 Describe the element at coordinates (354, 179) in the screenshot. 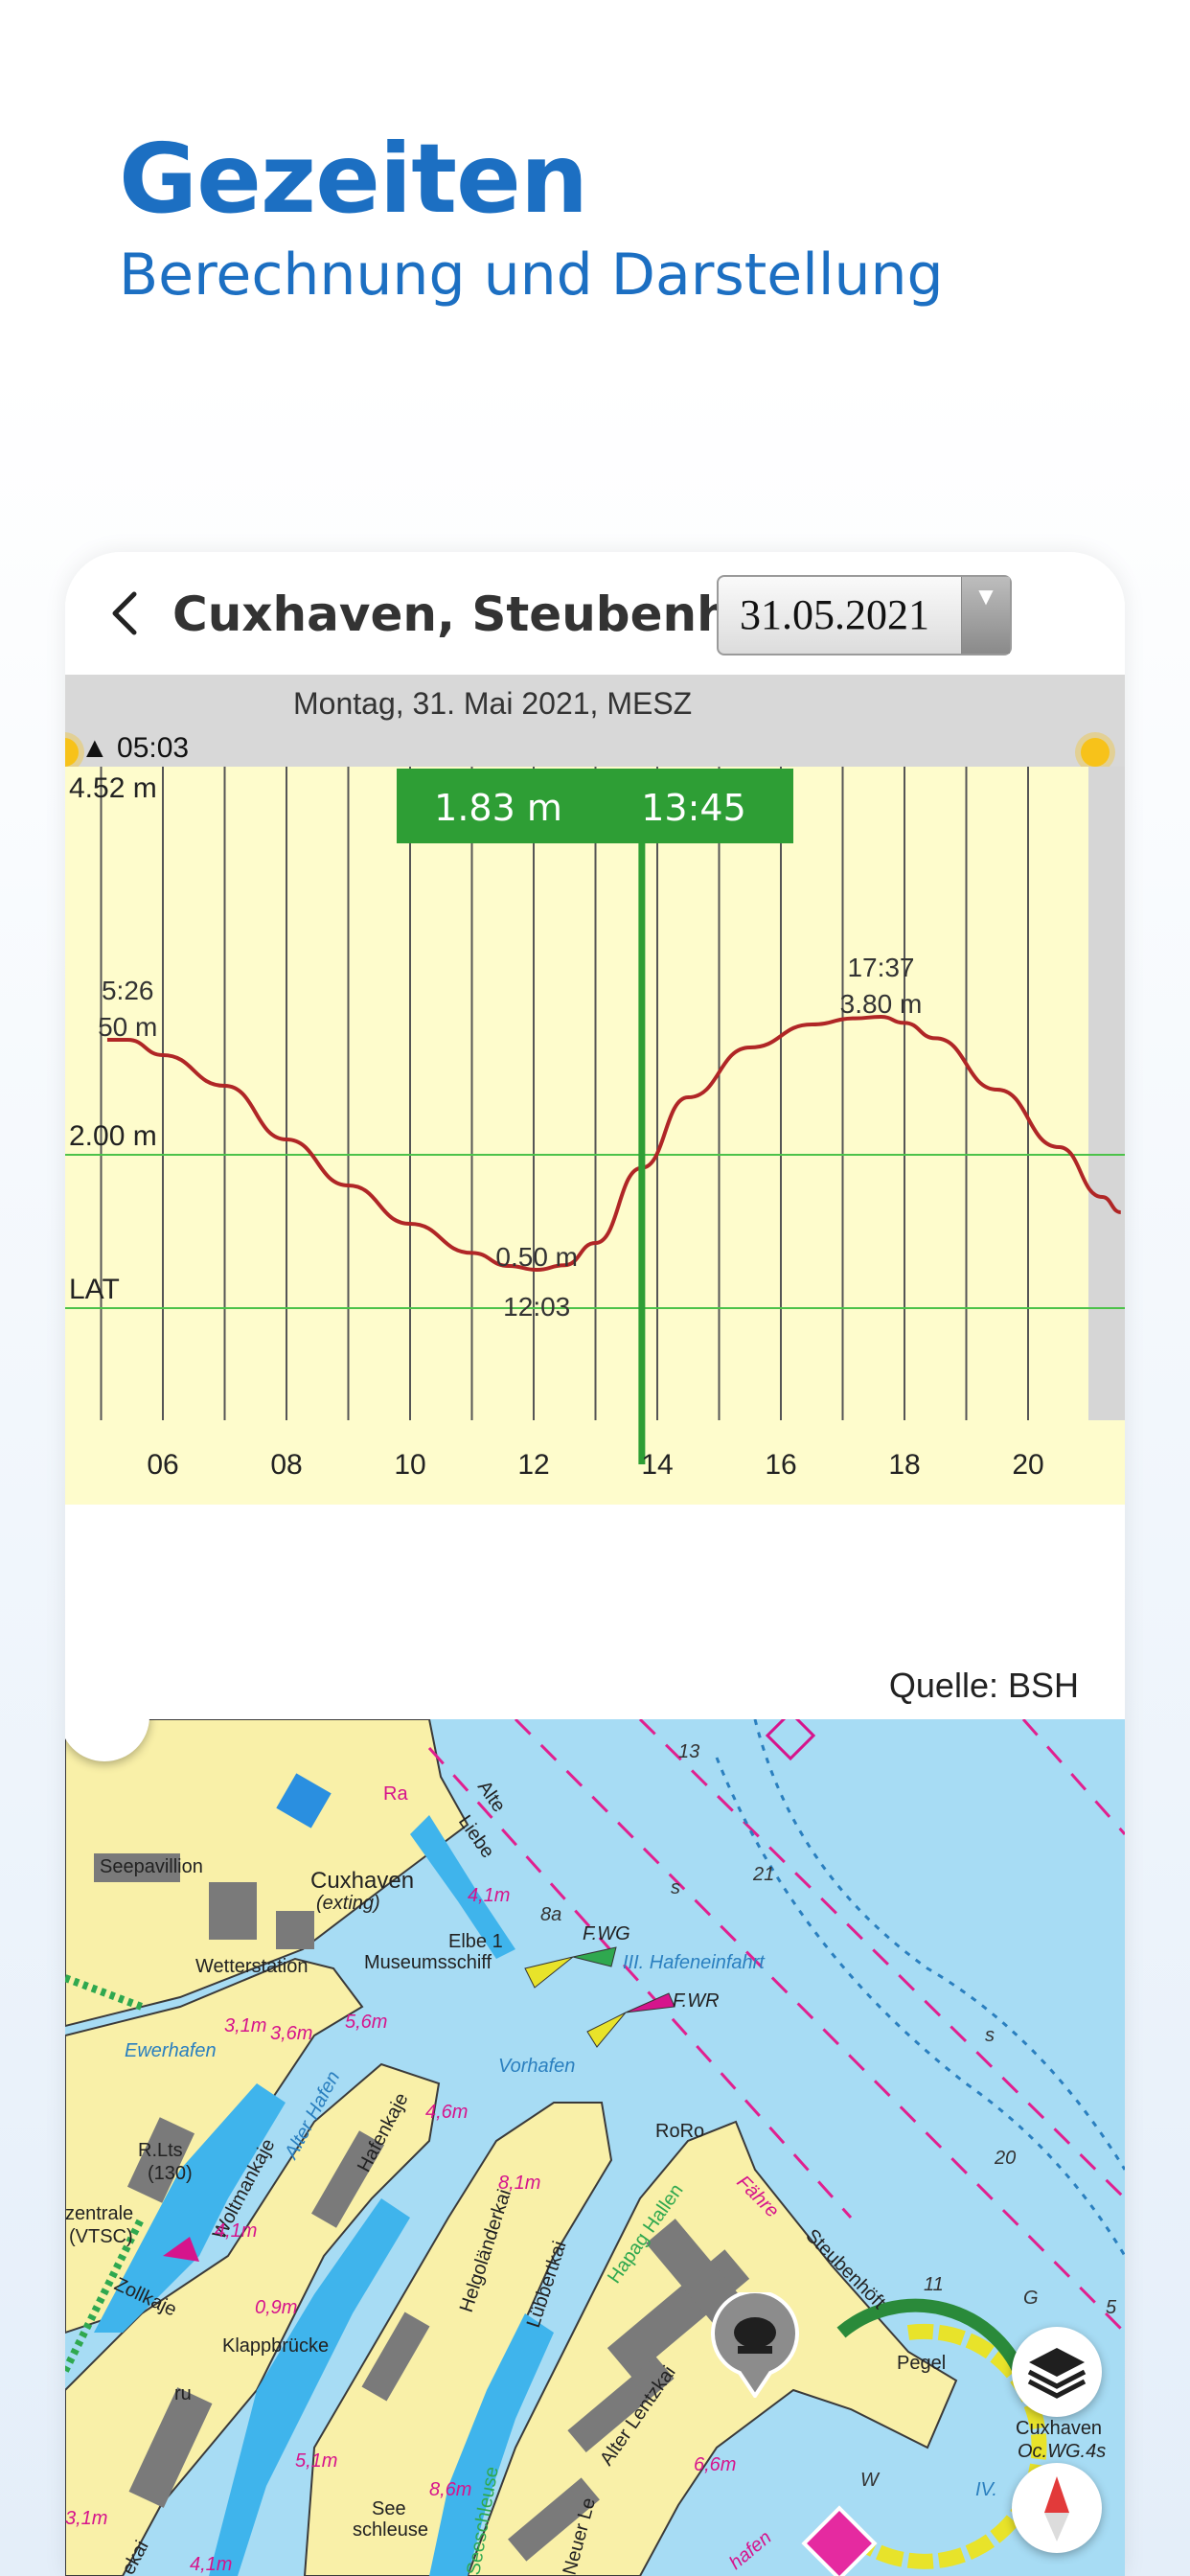

I see `headline: Gezeiten` at that location.